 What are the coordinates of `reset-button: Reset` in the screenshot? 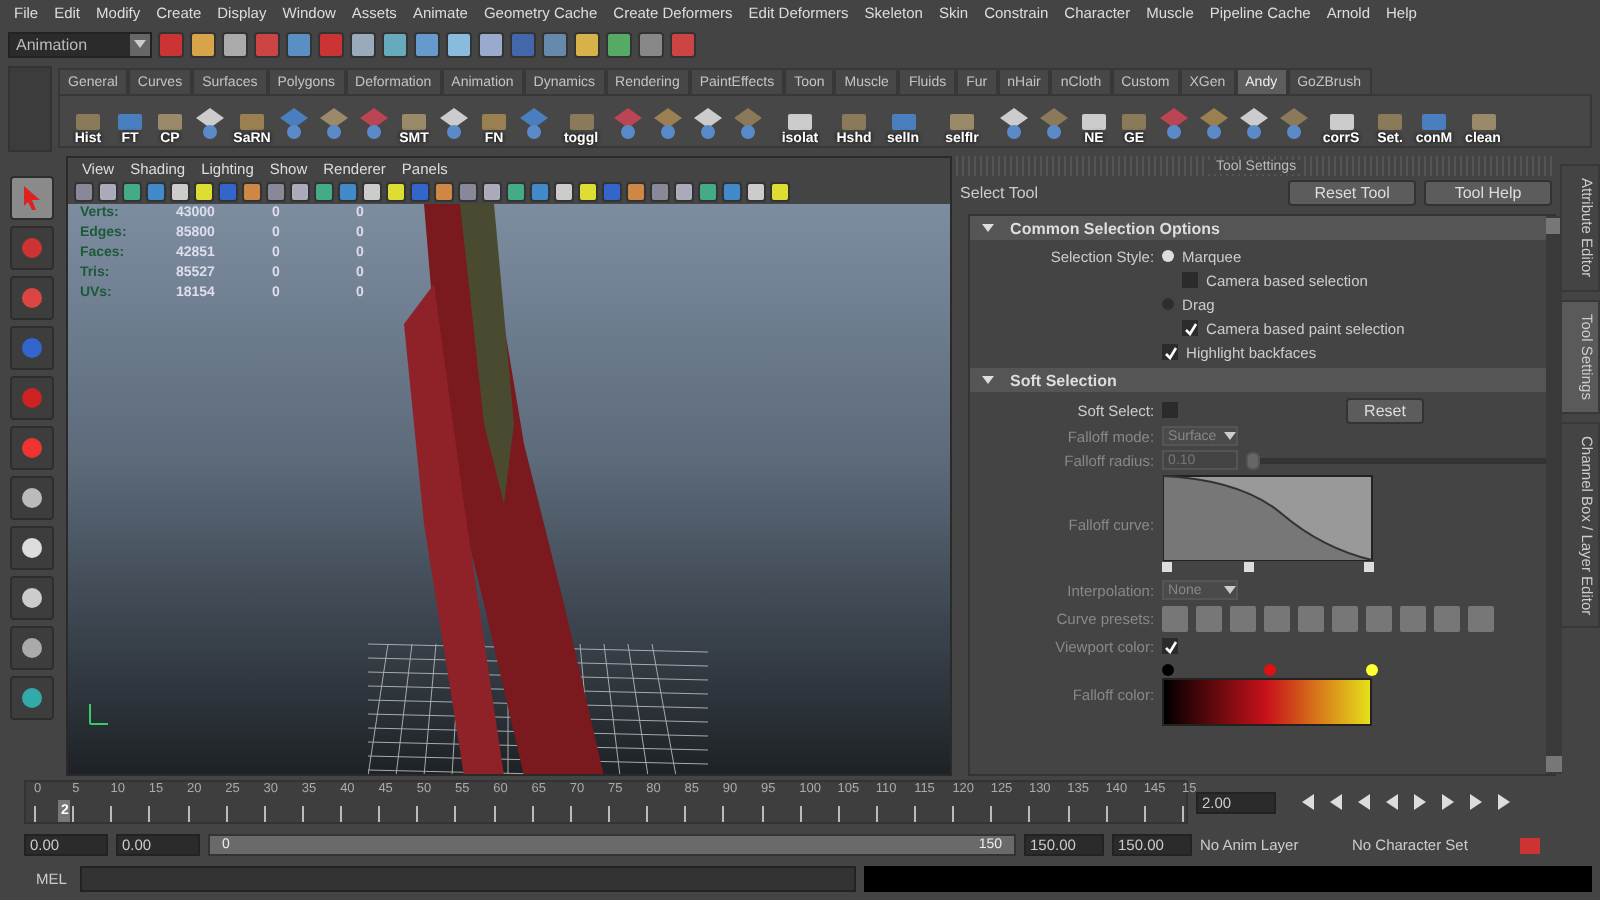 It's located at (1385, 410).